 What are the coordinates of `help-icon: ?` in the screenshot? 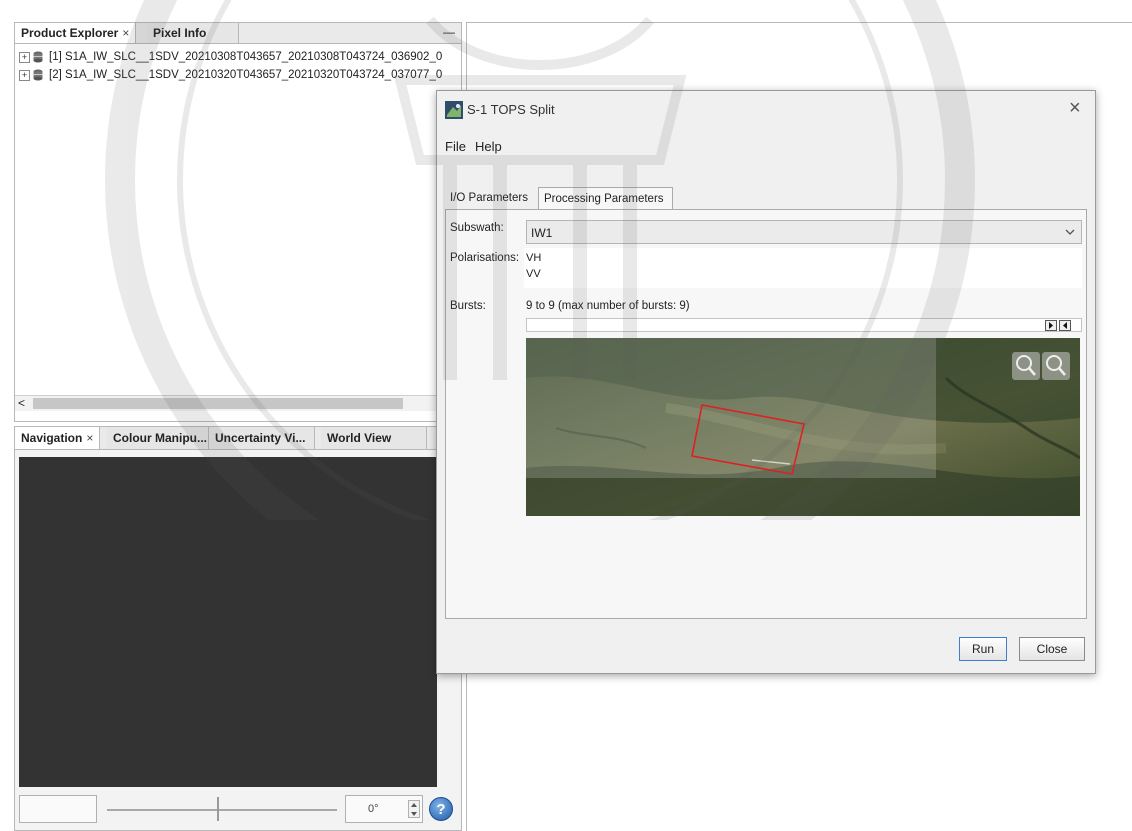 It's located at (441, 809).